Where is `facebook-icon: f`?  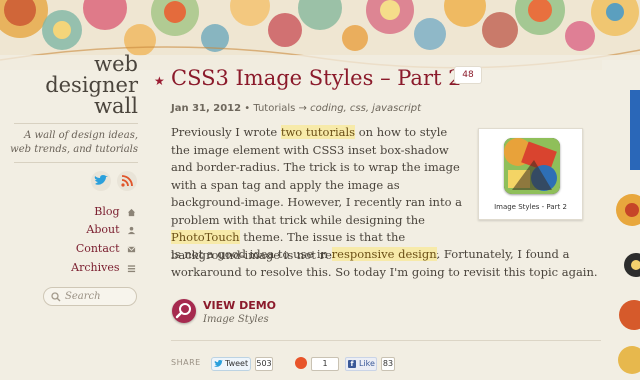 facebook-icon: f is located at coordinates (352, 364).